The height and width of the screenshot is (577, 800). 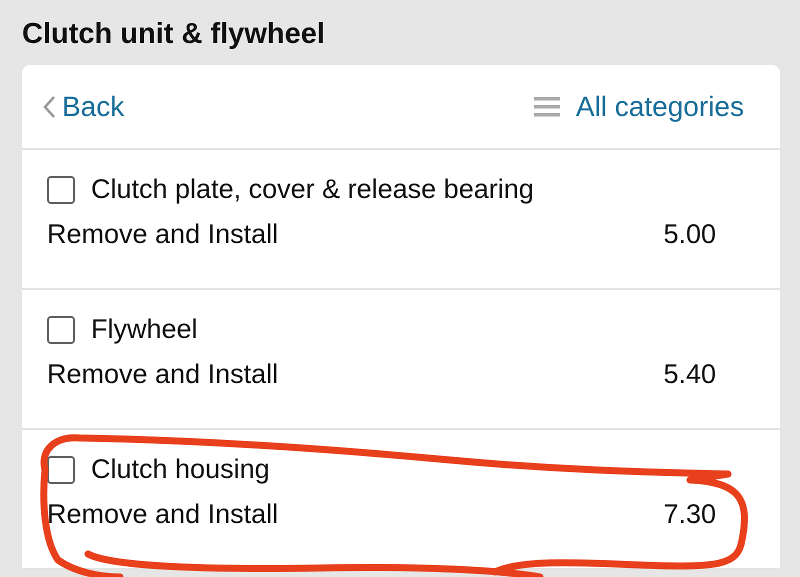 What do you see at coordinates (689, 374) in the screenshot?
I see `labour-time: 5.40` at bounding box center [689, 374].